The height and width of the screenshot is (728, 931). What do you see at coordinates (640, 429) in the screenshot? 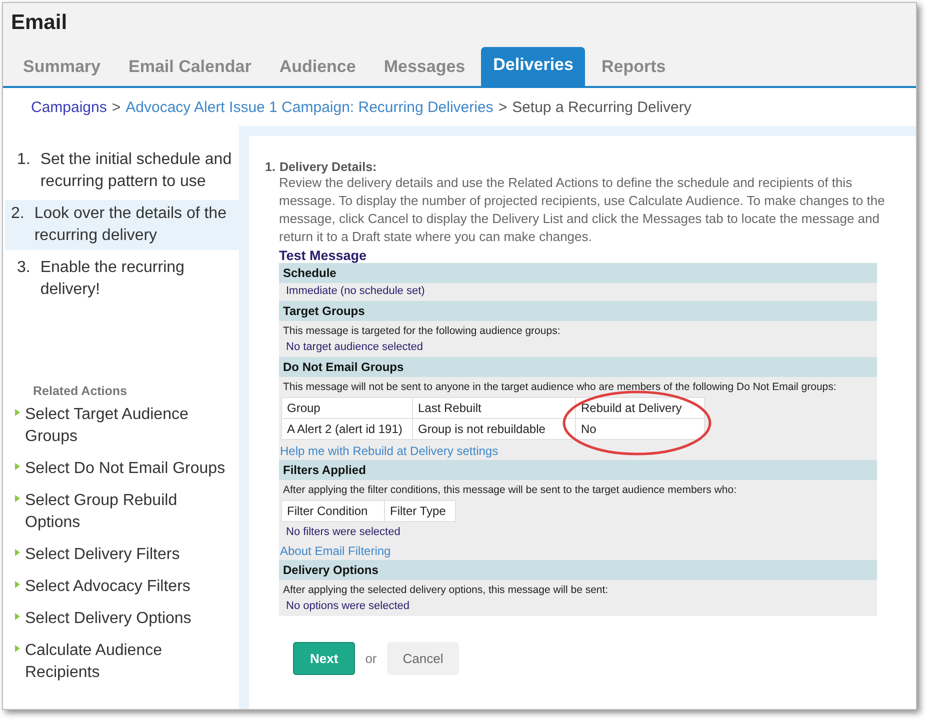
I see `table-cell: No` at bounding box center [640, 429].